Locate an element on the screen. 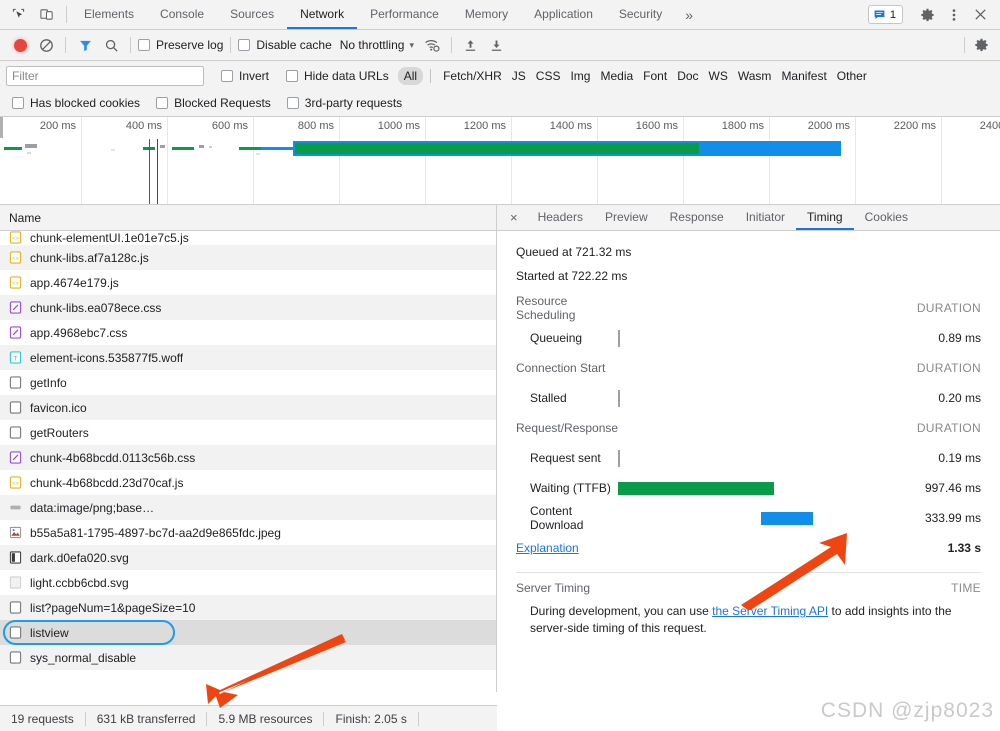  detail-tab-headers: Headers is located at coordinates (560, 217).